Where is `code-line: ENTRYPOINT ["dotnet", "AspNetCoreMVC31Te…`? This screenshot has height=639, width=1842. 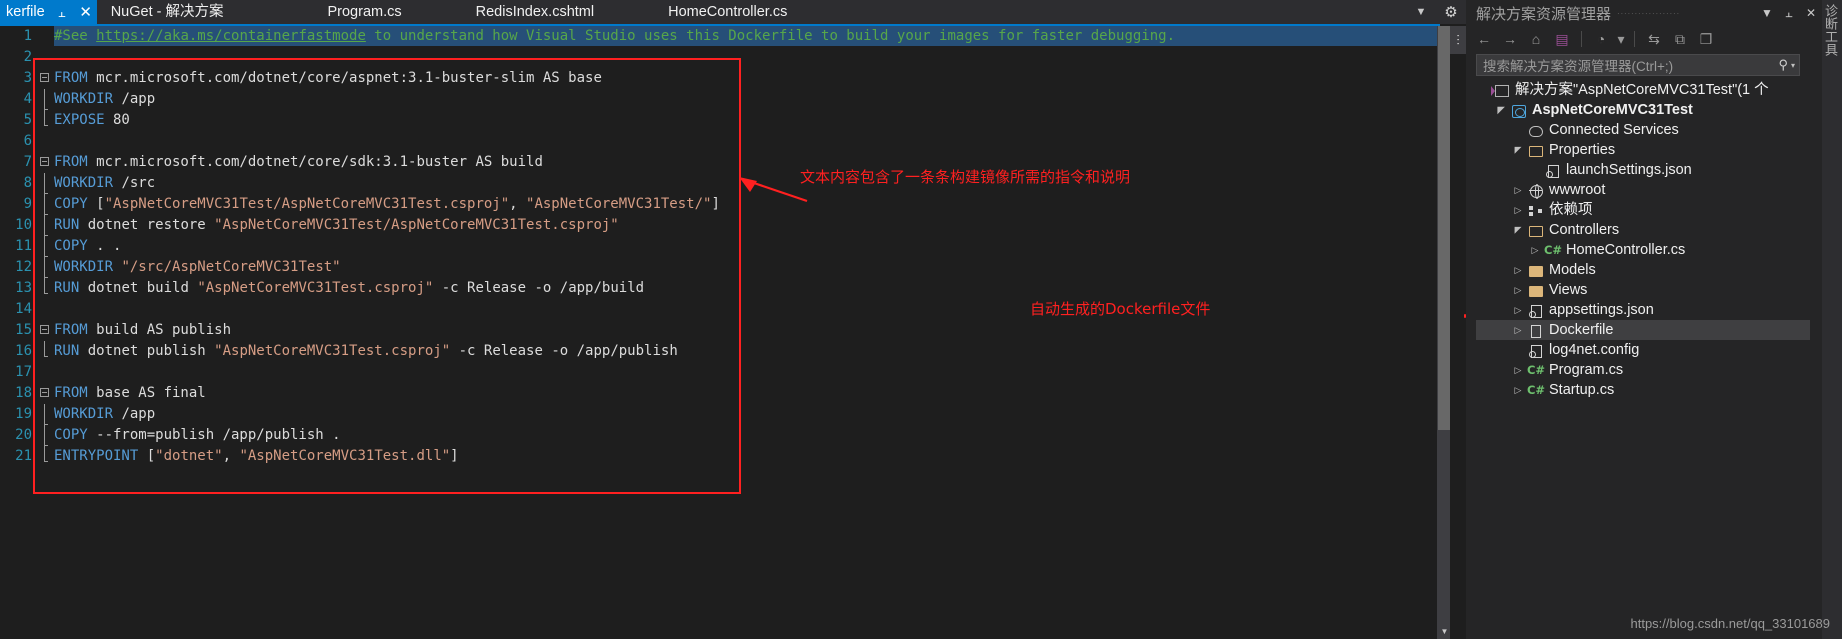
code-line: ENTRYPOINT ["dotnet", "AspNetCoreMVC31Te… is located at coordinates (754, 456).